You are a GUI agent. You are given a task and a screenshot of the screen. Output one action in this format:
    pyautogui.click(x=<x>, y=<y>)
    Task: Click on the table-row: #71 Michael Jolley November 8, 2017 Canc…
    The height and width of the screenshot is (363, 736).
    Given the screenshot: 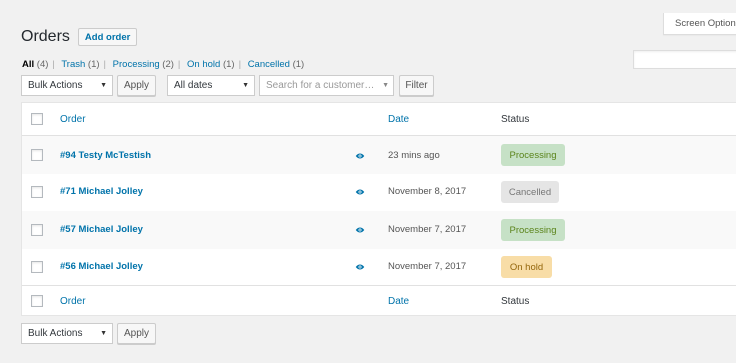 What is the action you would take?
    pyautogui.click(x=379, y=192)
    